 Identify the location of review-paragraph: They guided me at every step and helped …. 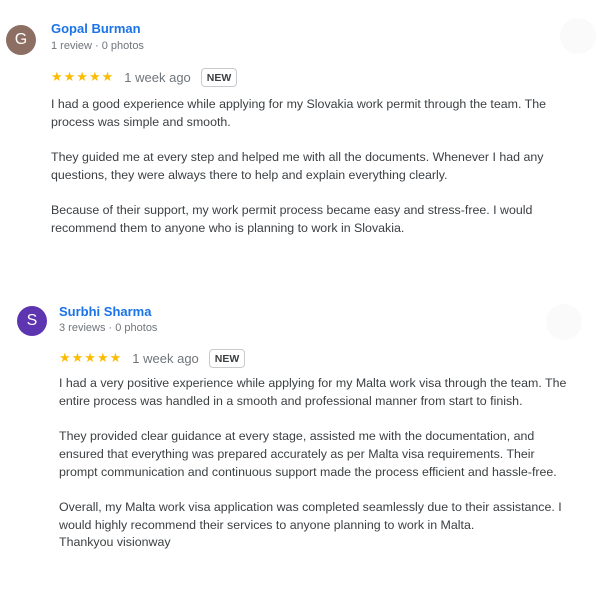
(297, 166).